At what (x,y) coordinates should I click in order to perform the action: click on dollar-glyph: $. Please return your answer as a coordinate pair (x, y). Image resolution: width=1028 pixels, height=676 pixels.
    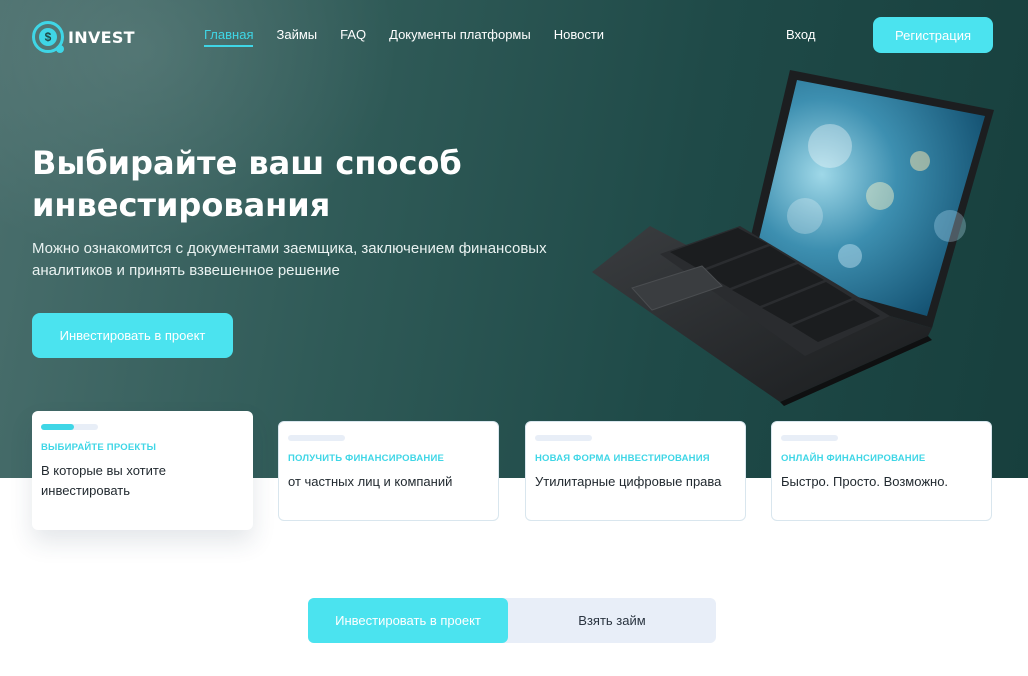
    Looking at the image, I should click on (48, 37).